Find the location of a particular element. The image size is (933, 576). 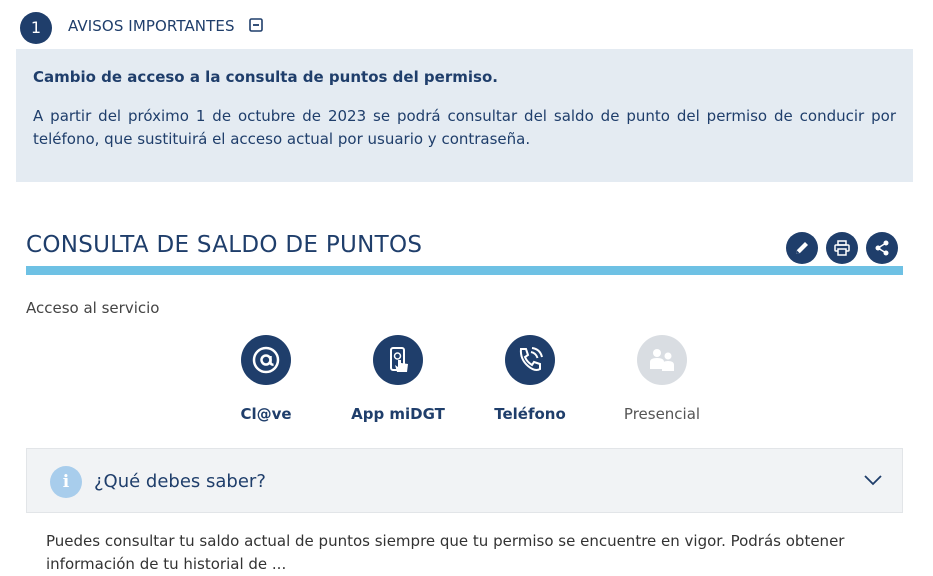

edit-button is located at coordinates (802, 248).